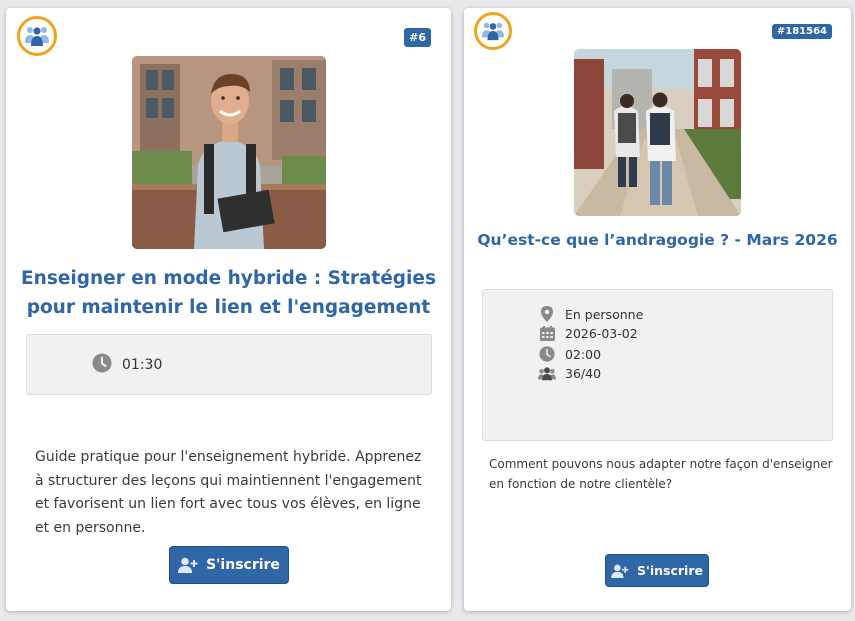 The height and width of the screenshot is (621, 855). I want to click on mode-row: En personne, so click(590, 314).